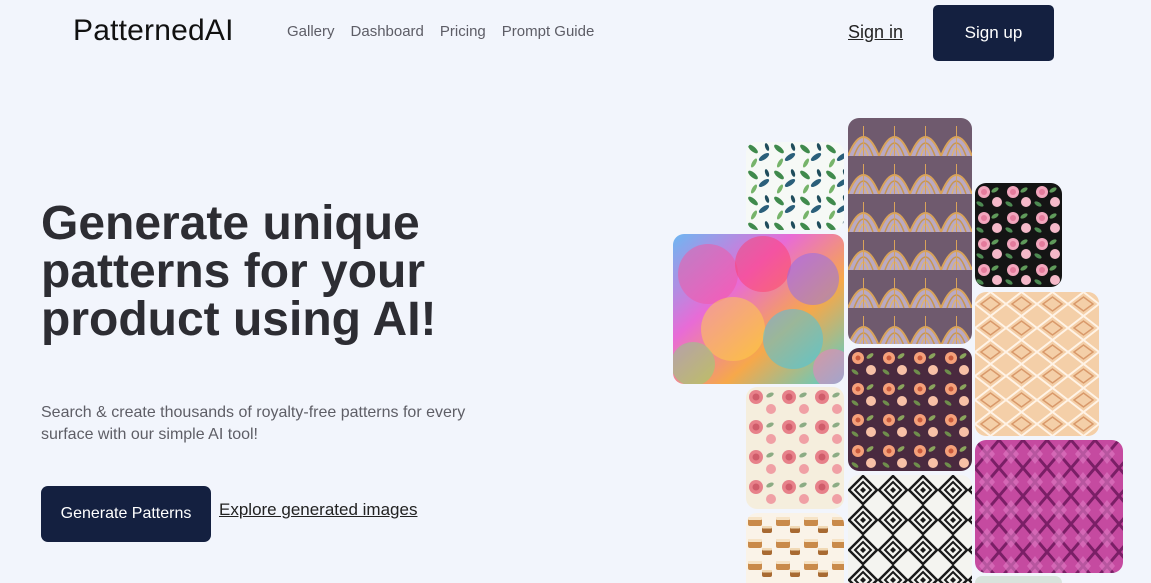 Image resolution: width=1151 pixels, height=583 pixels. What do you see at coordinates (126, 514) in the screenshot?
I see `generate-patterns-button: Generate Patterns` at bounding box center [126, 514].